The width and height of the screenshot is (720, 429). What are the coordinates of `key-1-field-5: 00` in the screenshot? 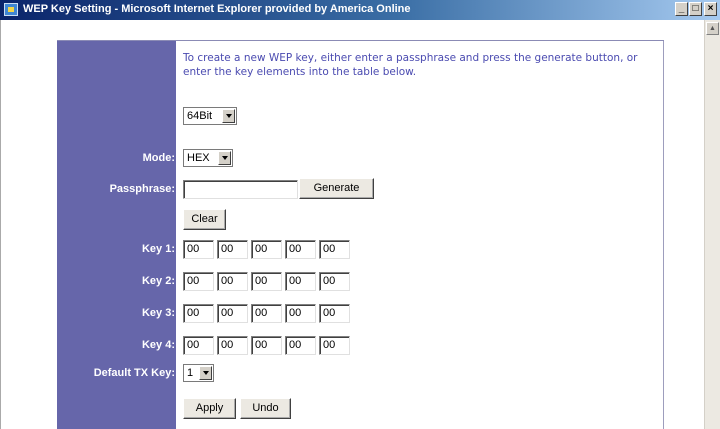 It's located at (334, 249).